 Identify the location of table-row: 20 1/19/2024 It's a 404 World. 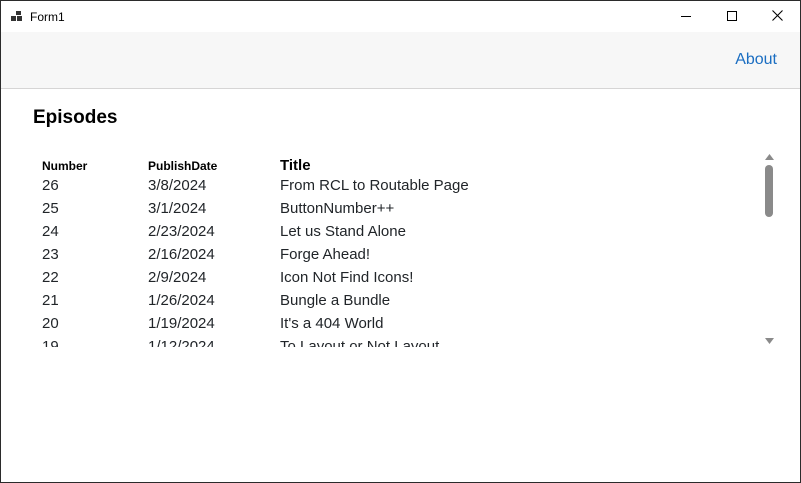
(356, 323).